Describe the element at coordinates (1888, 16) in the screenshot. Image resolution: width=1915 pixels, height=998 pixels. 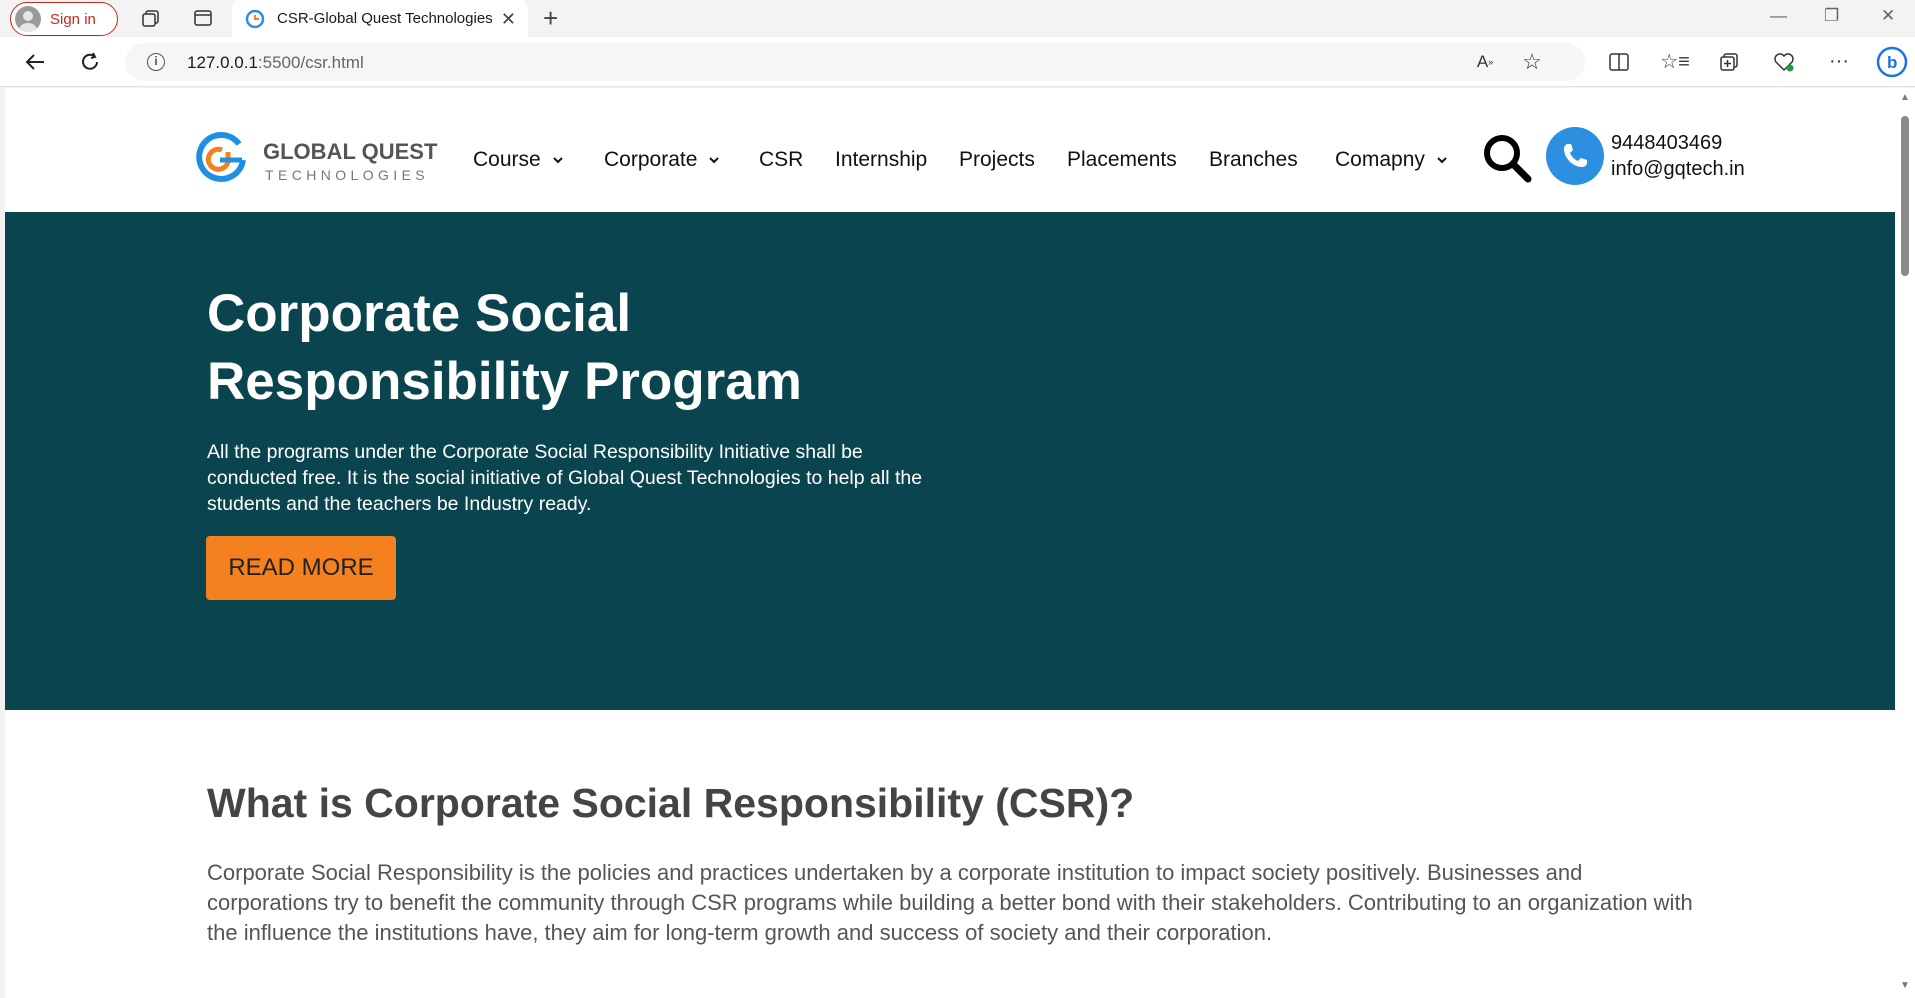
I see `close-window-icon: ✕` at that location.